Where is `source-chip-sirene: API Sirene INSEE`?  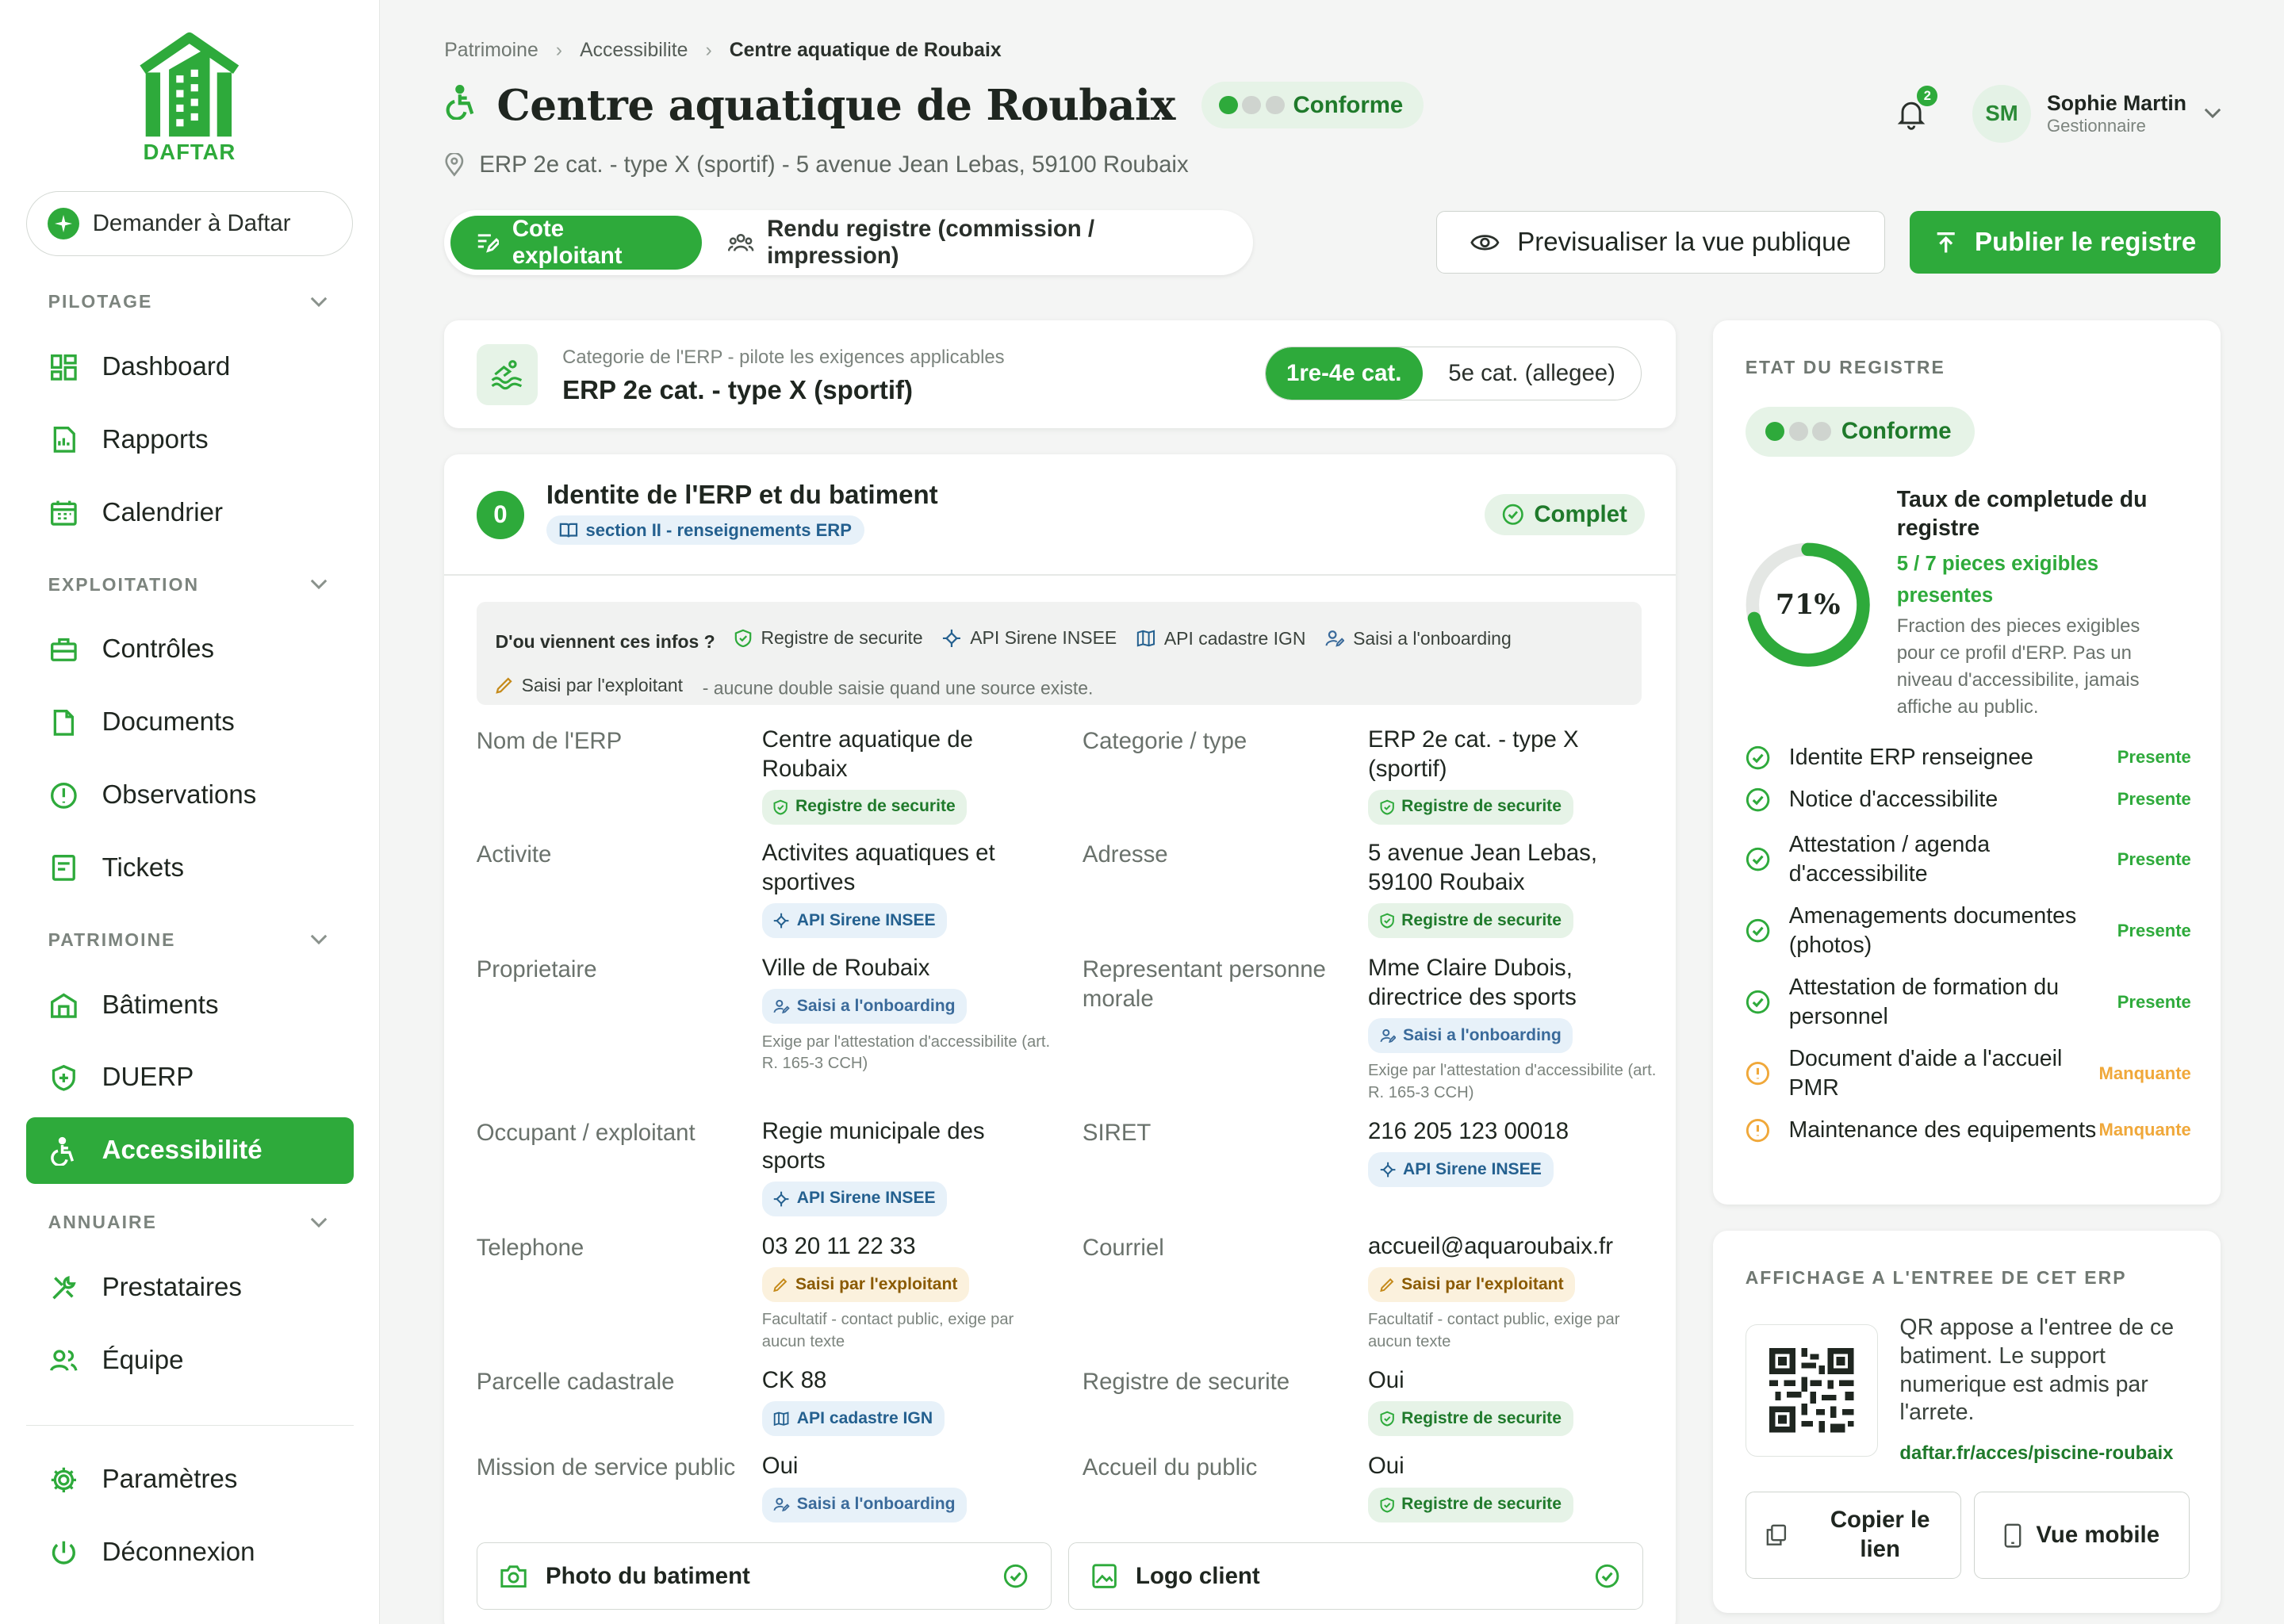
source-chip-sirene: API Sirene INSEE is located at coordinates (854, 920).